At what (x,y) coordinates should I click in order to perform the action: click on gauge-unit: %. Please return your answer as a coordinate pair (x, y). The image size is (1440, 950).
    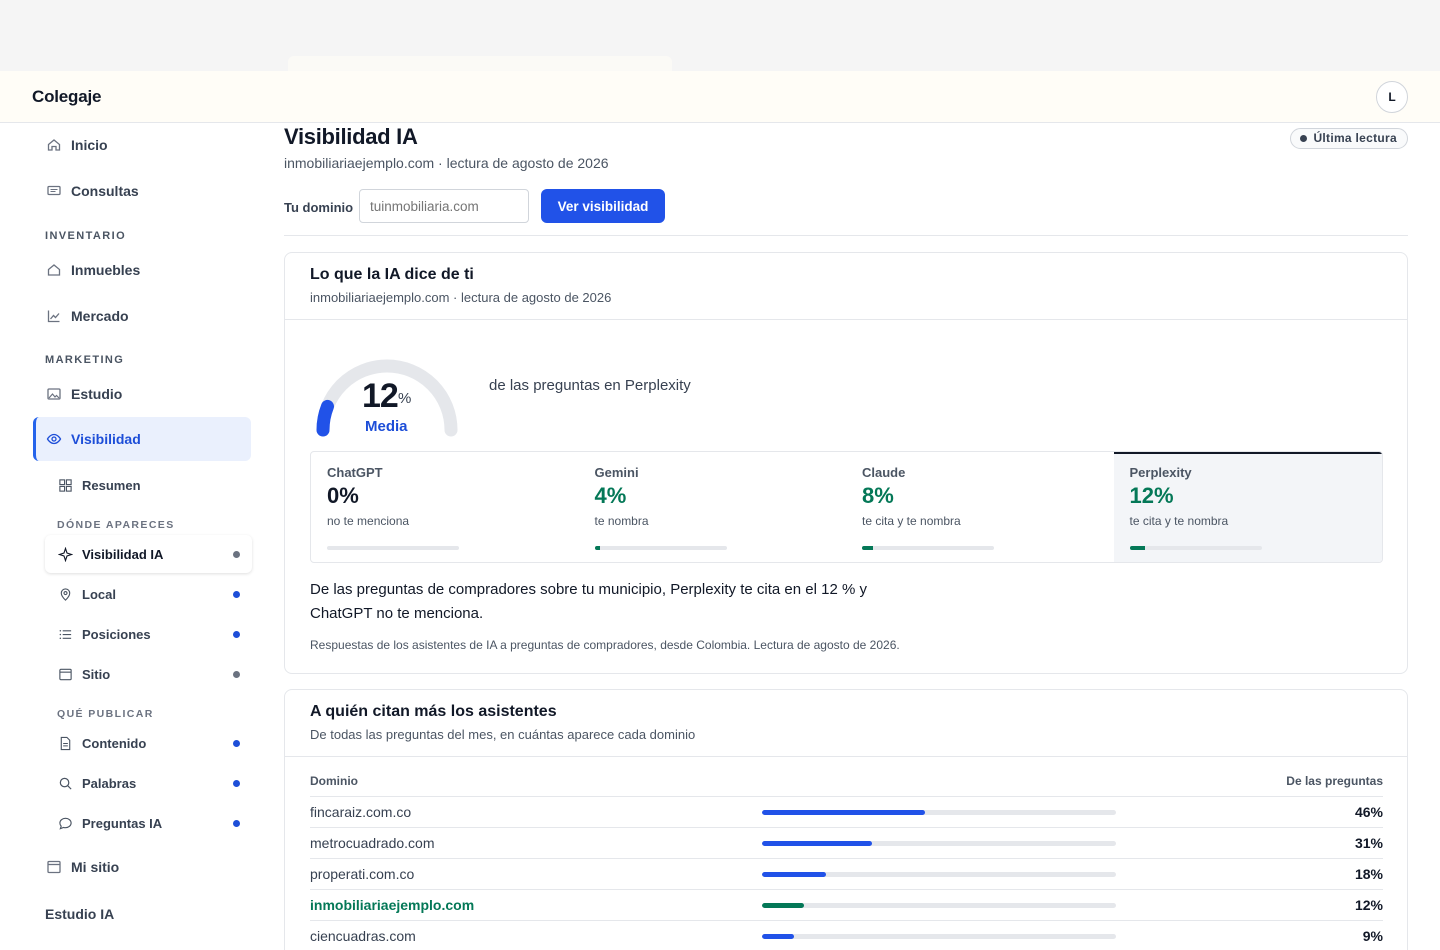
    Looking at the image, I should click on (405, 398).